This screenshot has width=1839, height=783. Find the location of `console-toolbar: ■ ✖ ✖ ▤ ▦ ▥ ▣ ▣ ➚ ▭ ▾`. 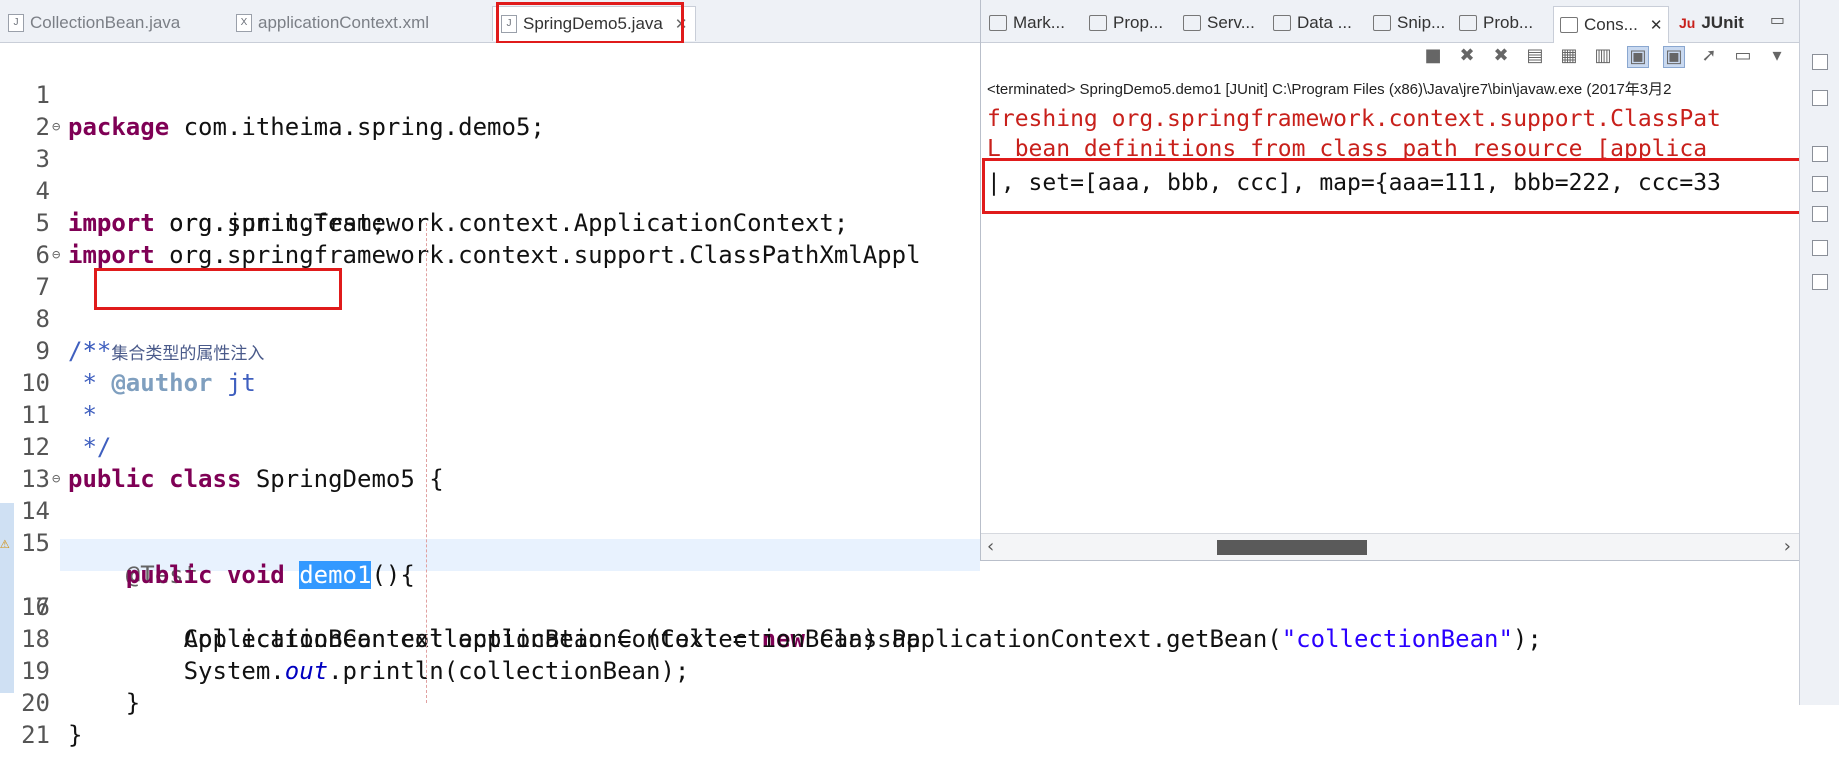

console-toolbar: ■ ✖ ✖ ▤ ▦ ▥ ▣ ▣ ➚ ▭ ▾ is located at coordinates (1605, 57).